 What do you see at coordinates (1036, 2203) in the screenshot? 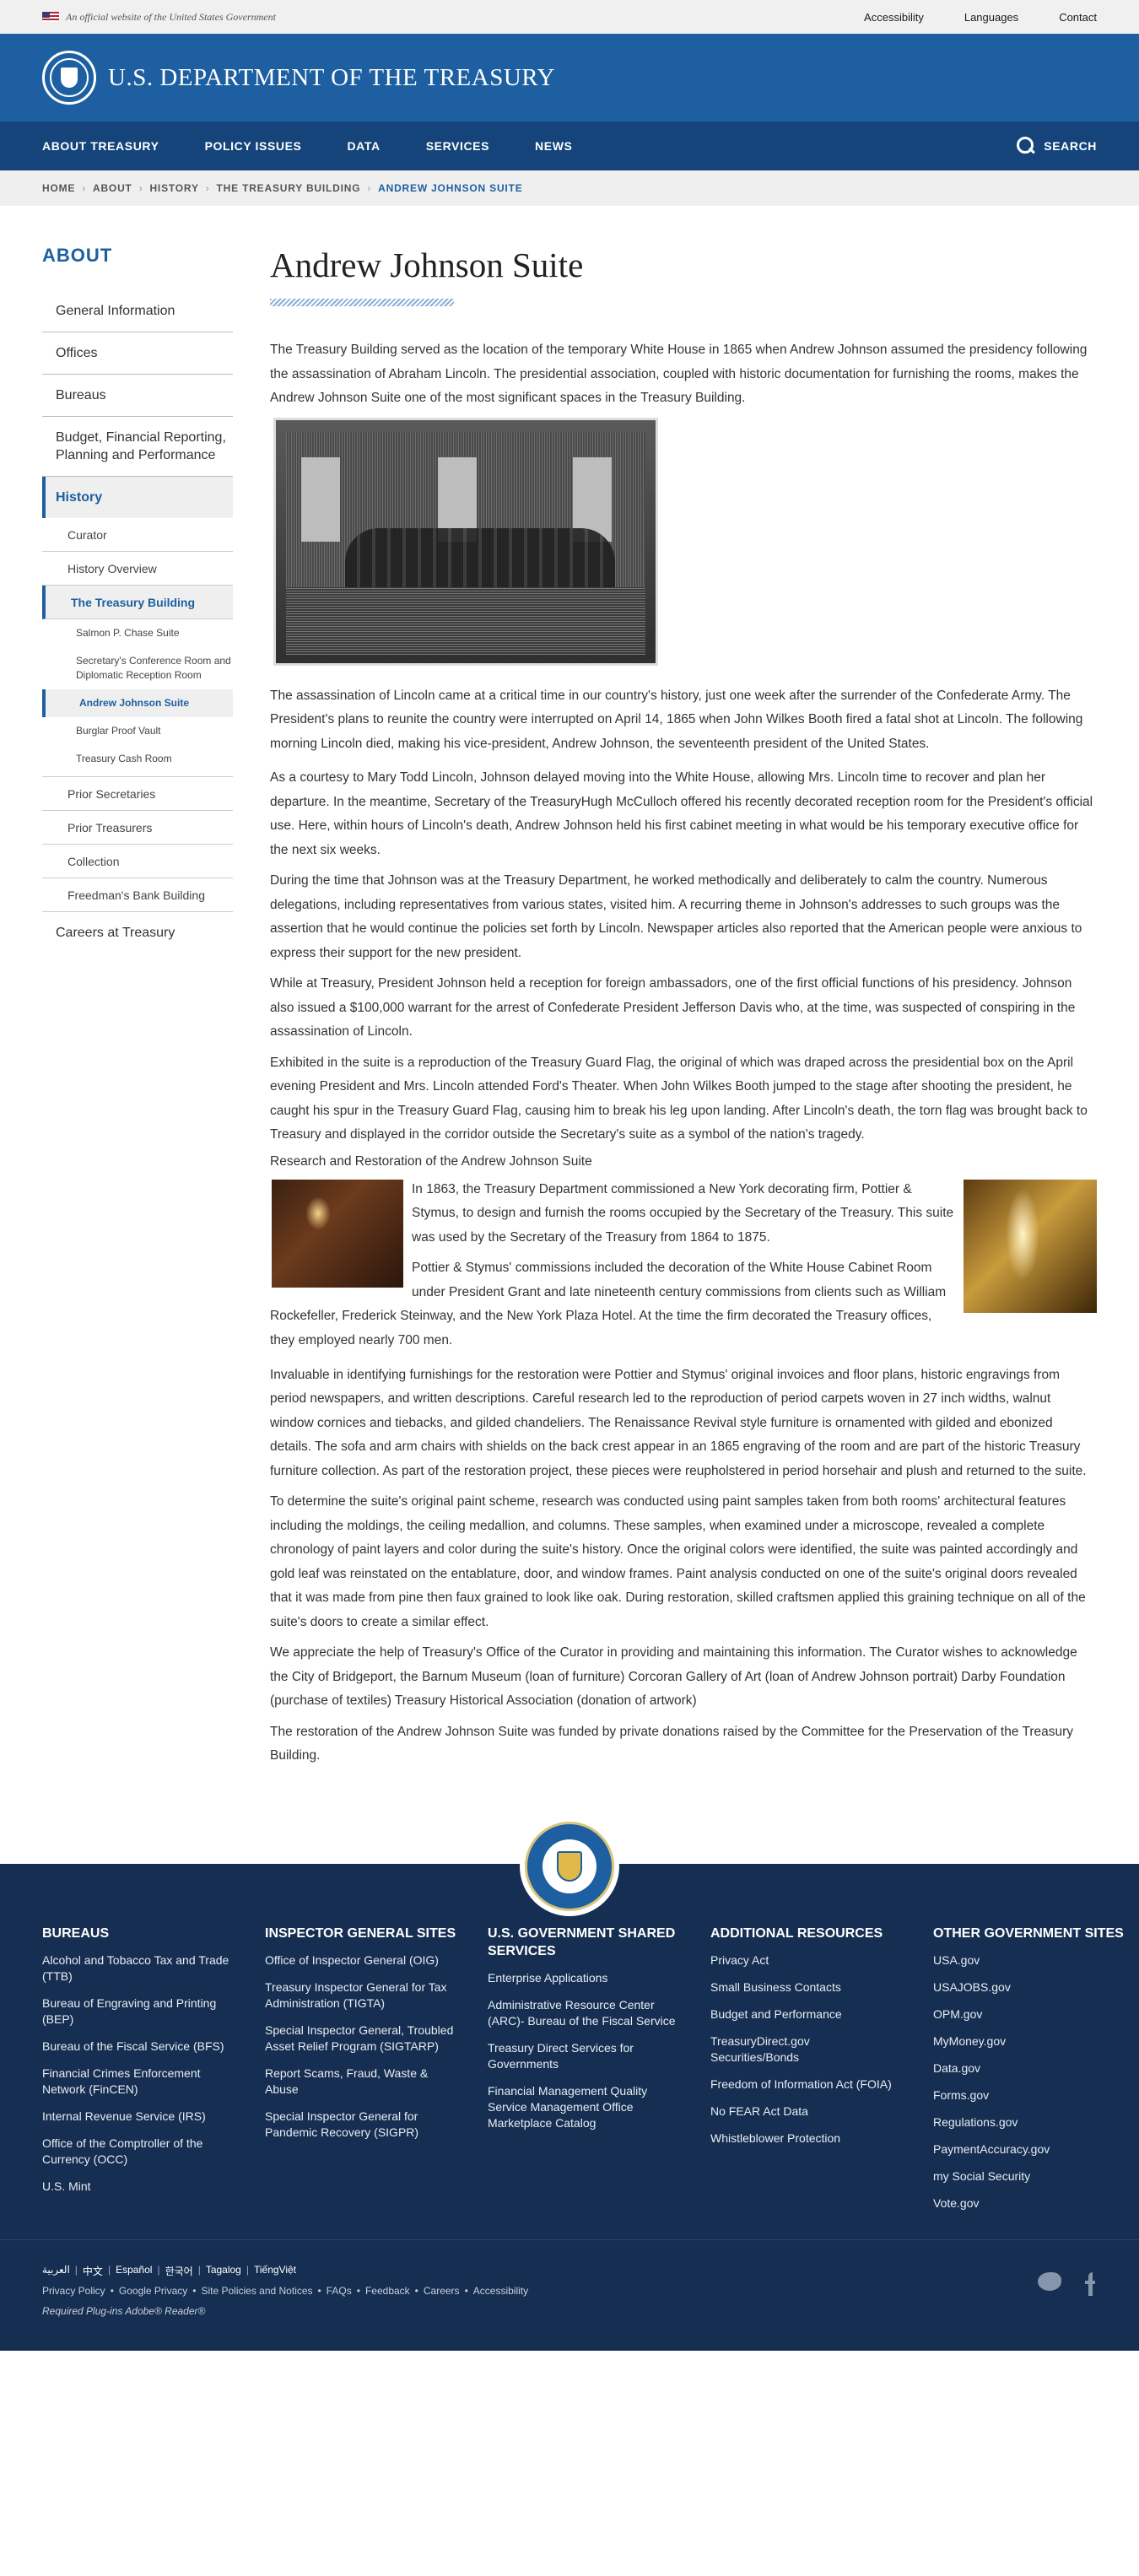
I see `footer-link: Vote.gov` at bounding box center [1036, 2203].